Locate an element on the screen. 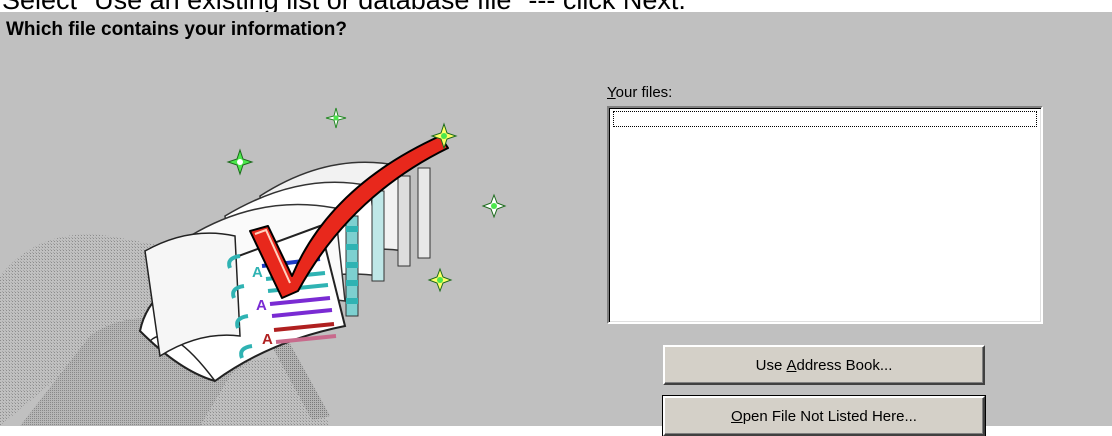 The image size is (1112, 436). page-title: Which file contains your information? is located at coordinates (176, 29).